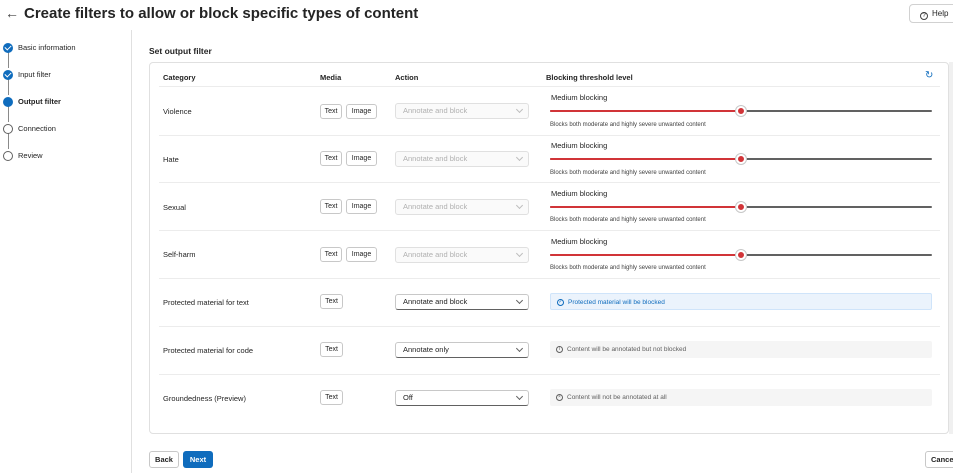 The height and width of the screenshot is (473, 953). Describe the element at coordinates (34, 74) in the screenshot. I see `step-label: Input filter` at that location.